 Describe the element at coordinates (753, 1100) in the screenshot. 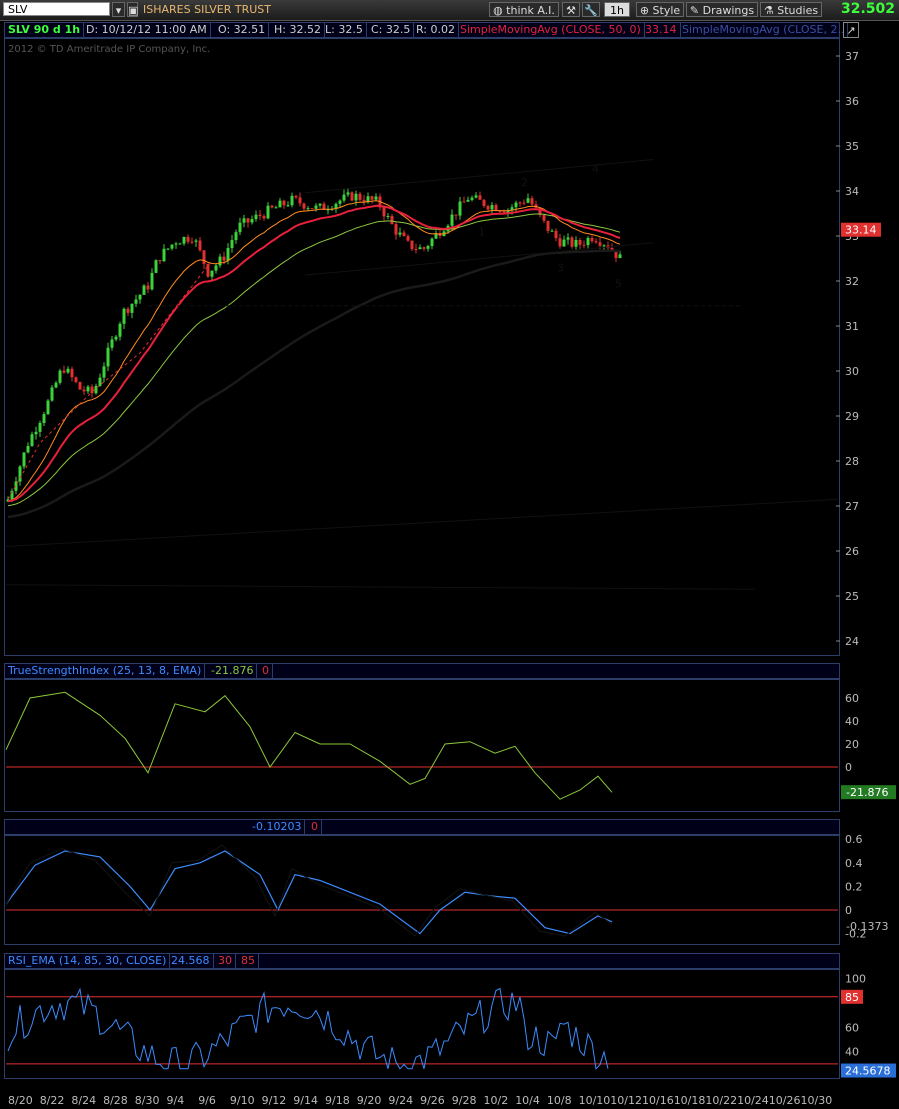

I see `x-axis-label: 10/24` at that location.